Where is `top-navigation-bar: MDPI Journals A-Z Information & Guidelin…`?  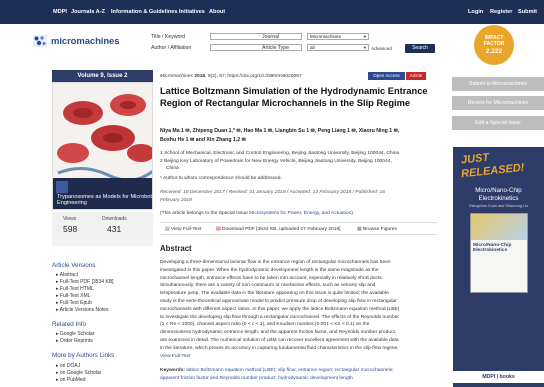
top-navigation-bar: MDPI Journals A-Z Information & Guidelin… is located at coordinates (272, 12).